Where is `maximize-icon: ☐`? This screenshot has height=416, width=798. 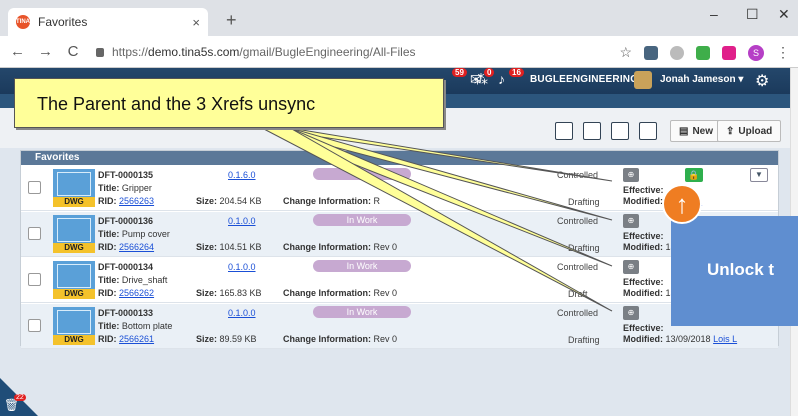 maximize-icon: ☐ is located at coordinates (752, 14).